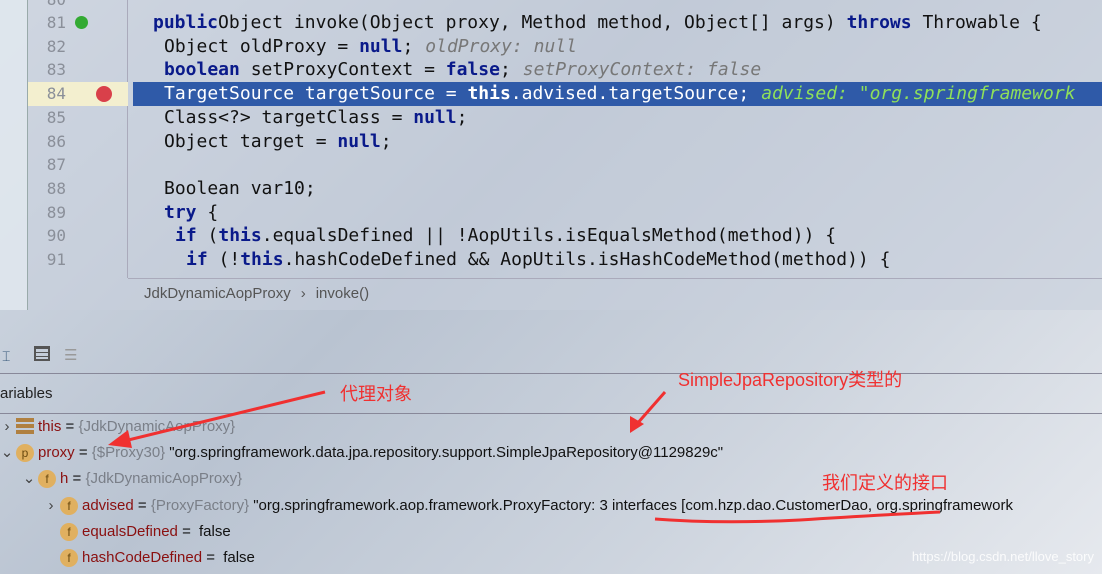 This screenshot has height=574, width=1102. What do you see at coordinates (551, 213) in the screenshot?
I see `code-line: 89 try {` at bounding box center [551, 213].